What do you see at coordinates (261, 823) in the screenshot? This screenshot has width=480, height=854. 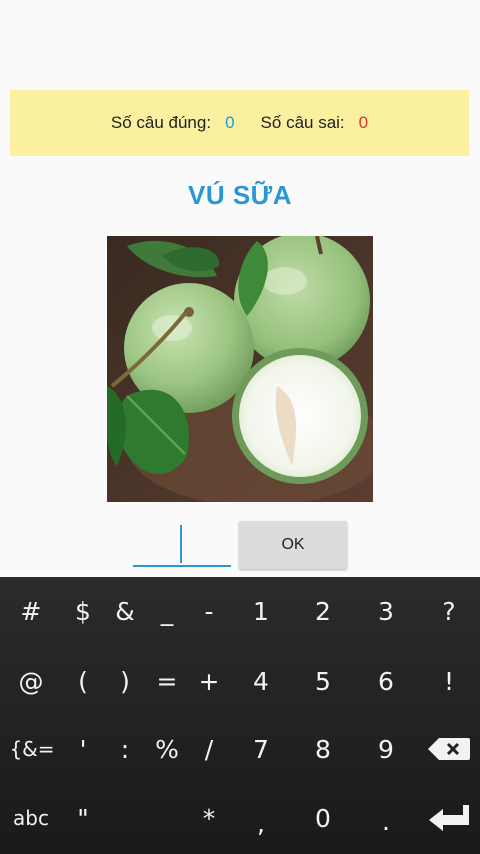 I see `key-comma: ,` at bounding box center [261, 823].